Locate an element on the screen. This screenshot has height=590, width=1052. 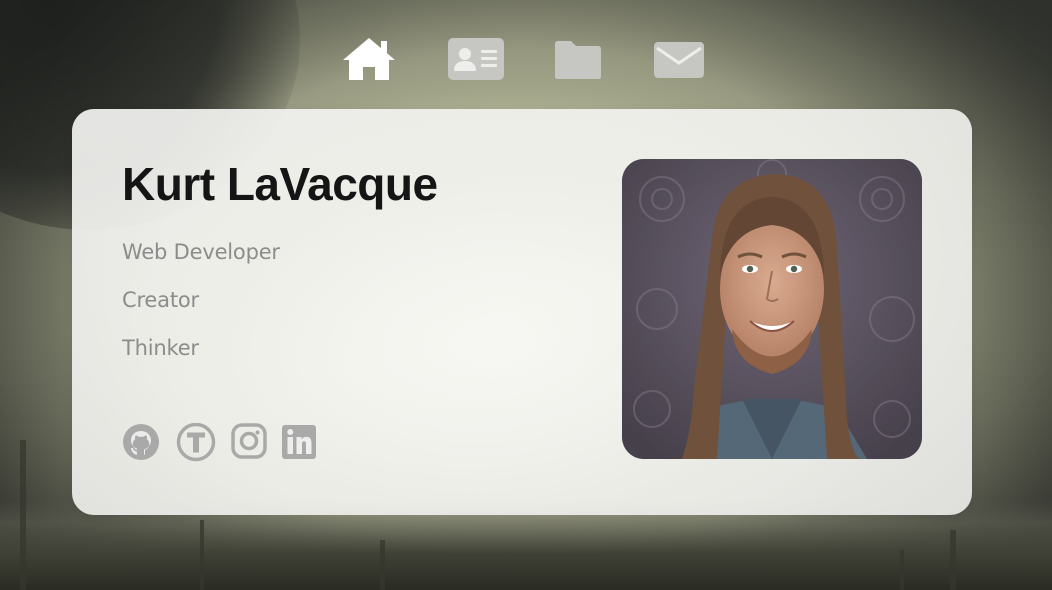
instagram-icon is located at coordinates (249, 441).